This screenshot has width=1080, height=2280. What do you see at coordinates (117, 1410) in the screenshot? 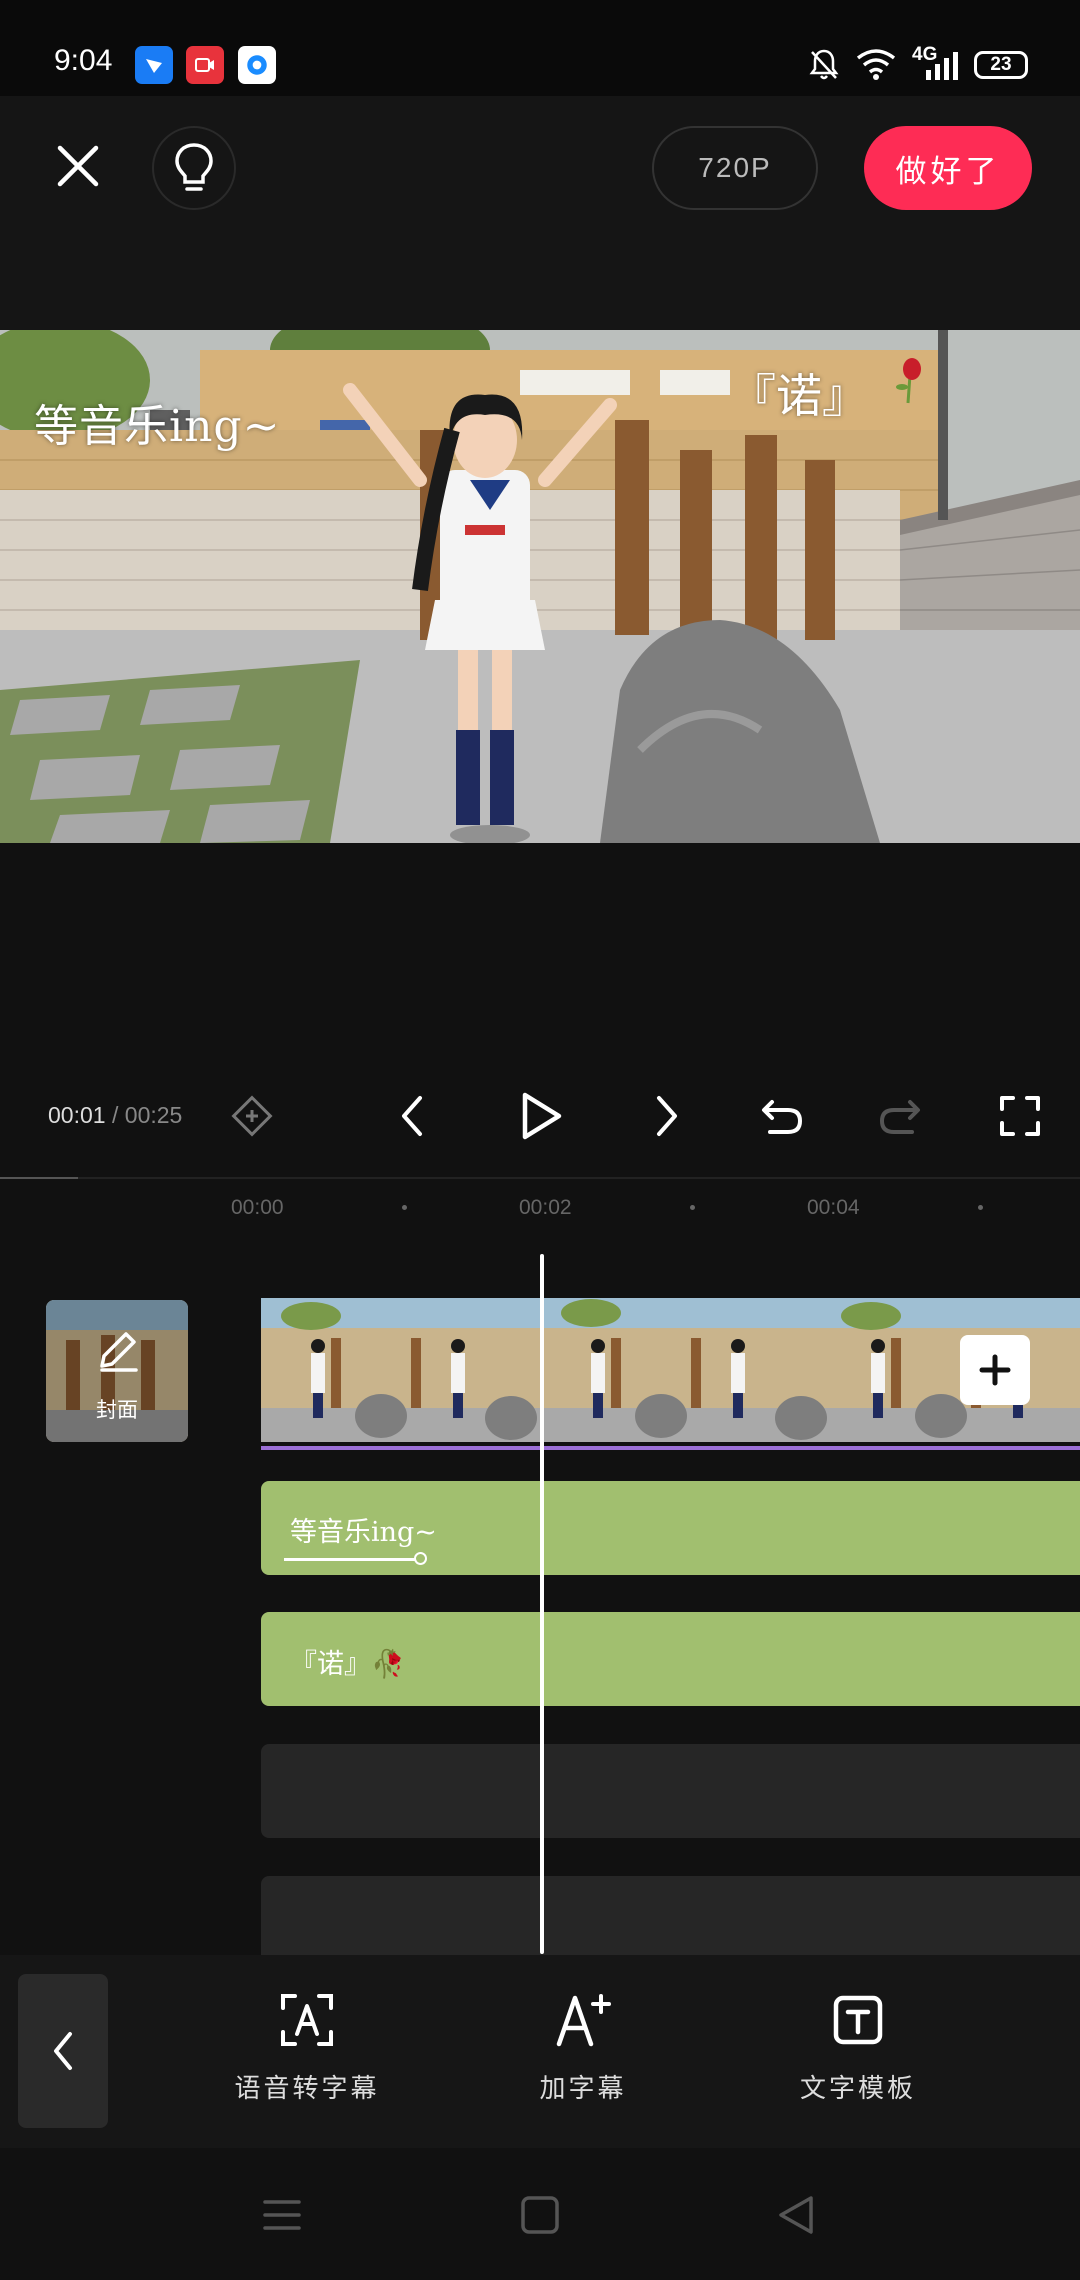
I see `cover-label: 封面` at bounding box center [117, 1410].